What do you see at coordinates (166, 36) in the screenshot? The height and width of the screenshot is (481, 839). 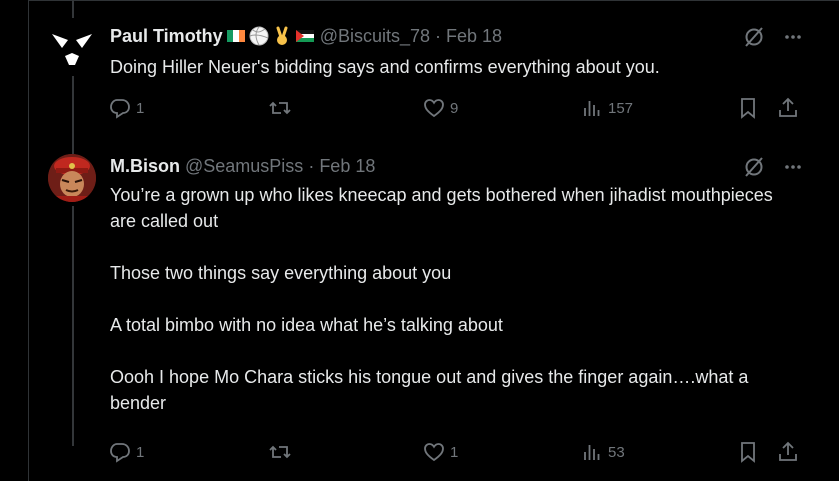 I see `display-name: Paul Timothy` at bounding box center [166, 36].